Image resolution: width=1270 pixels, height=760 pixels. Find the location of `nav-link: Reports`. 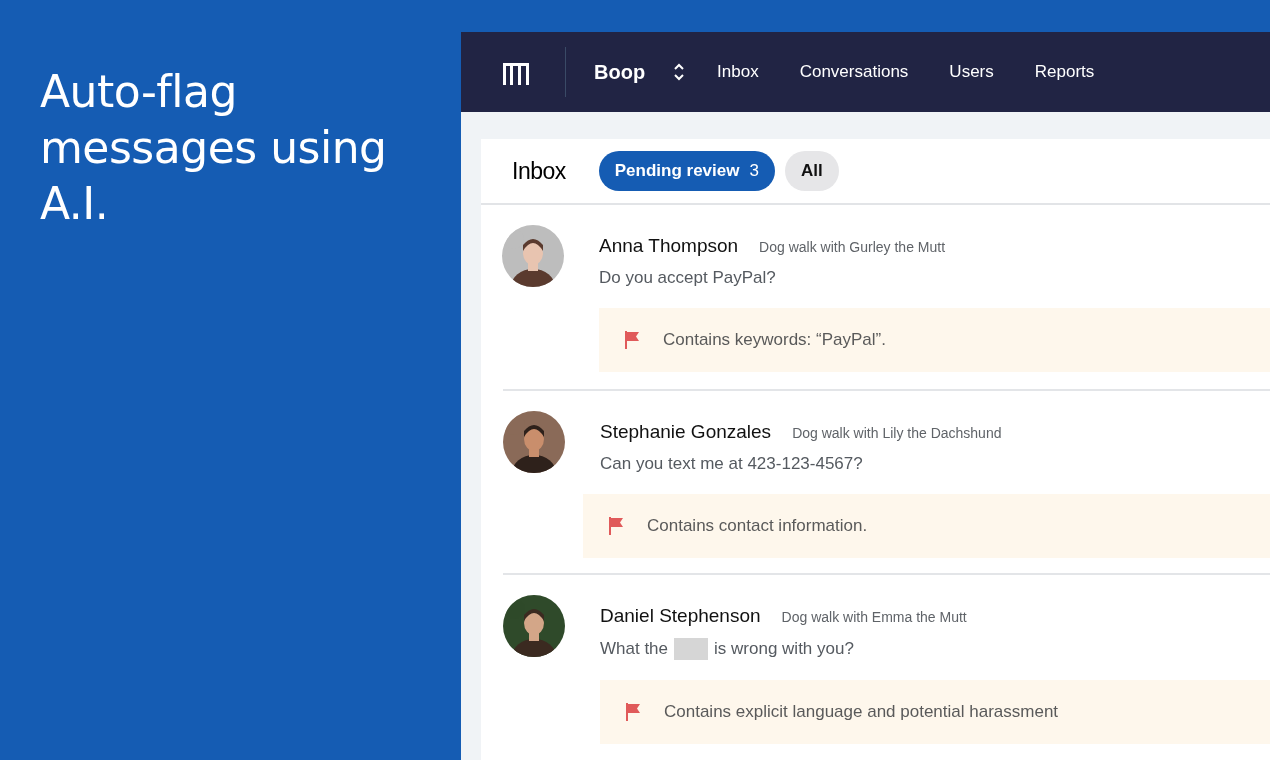

nav-link: Reports is located at coordinates (1064, 72).